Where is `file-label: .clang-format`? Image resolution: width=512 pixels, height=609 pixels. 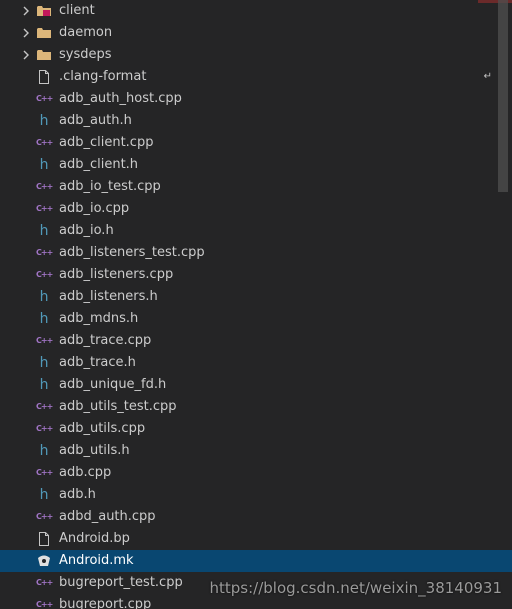
file-label: .clang-format is located at coordinates (103, 76).